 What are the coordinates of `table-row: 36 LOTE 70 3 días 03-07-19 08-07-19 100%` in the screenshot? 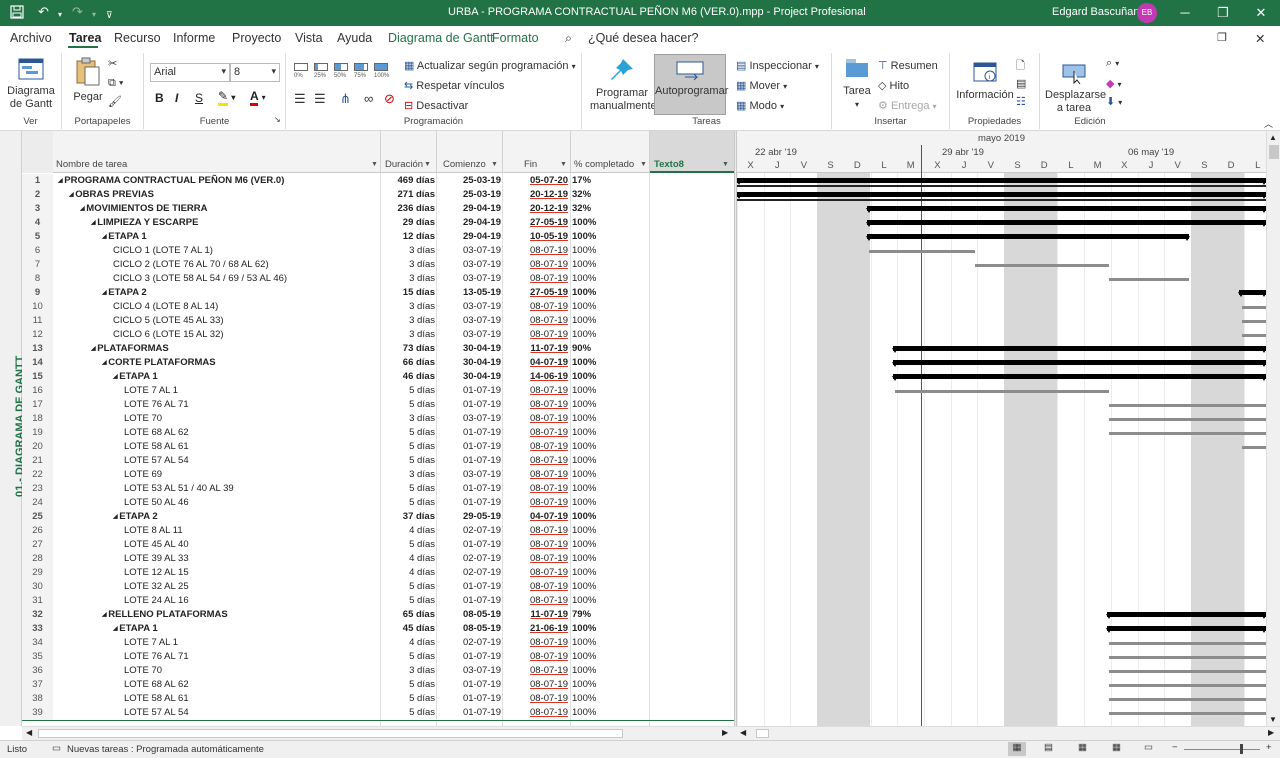 It's located at (378, 671).